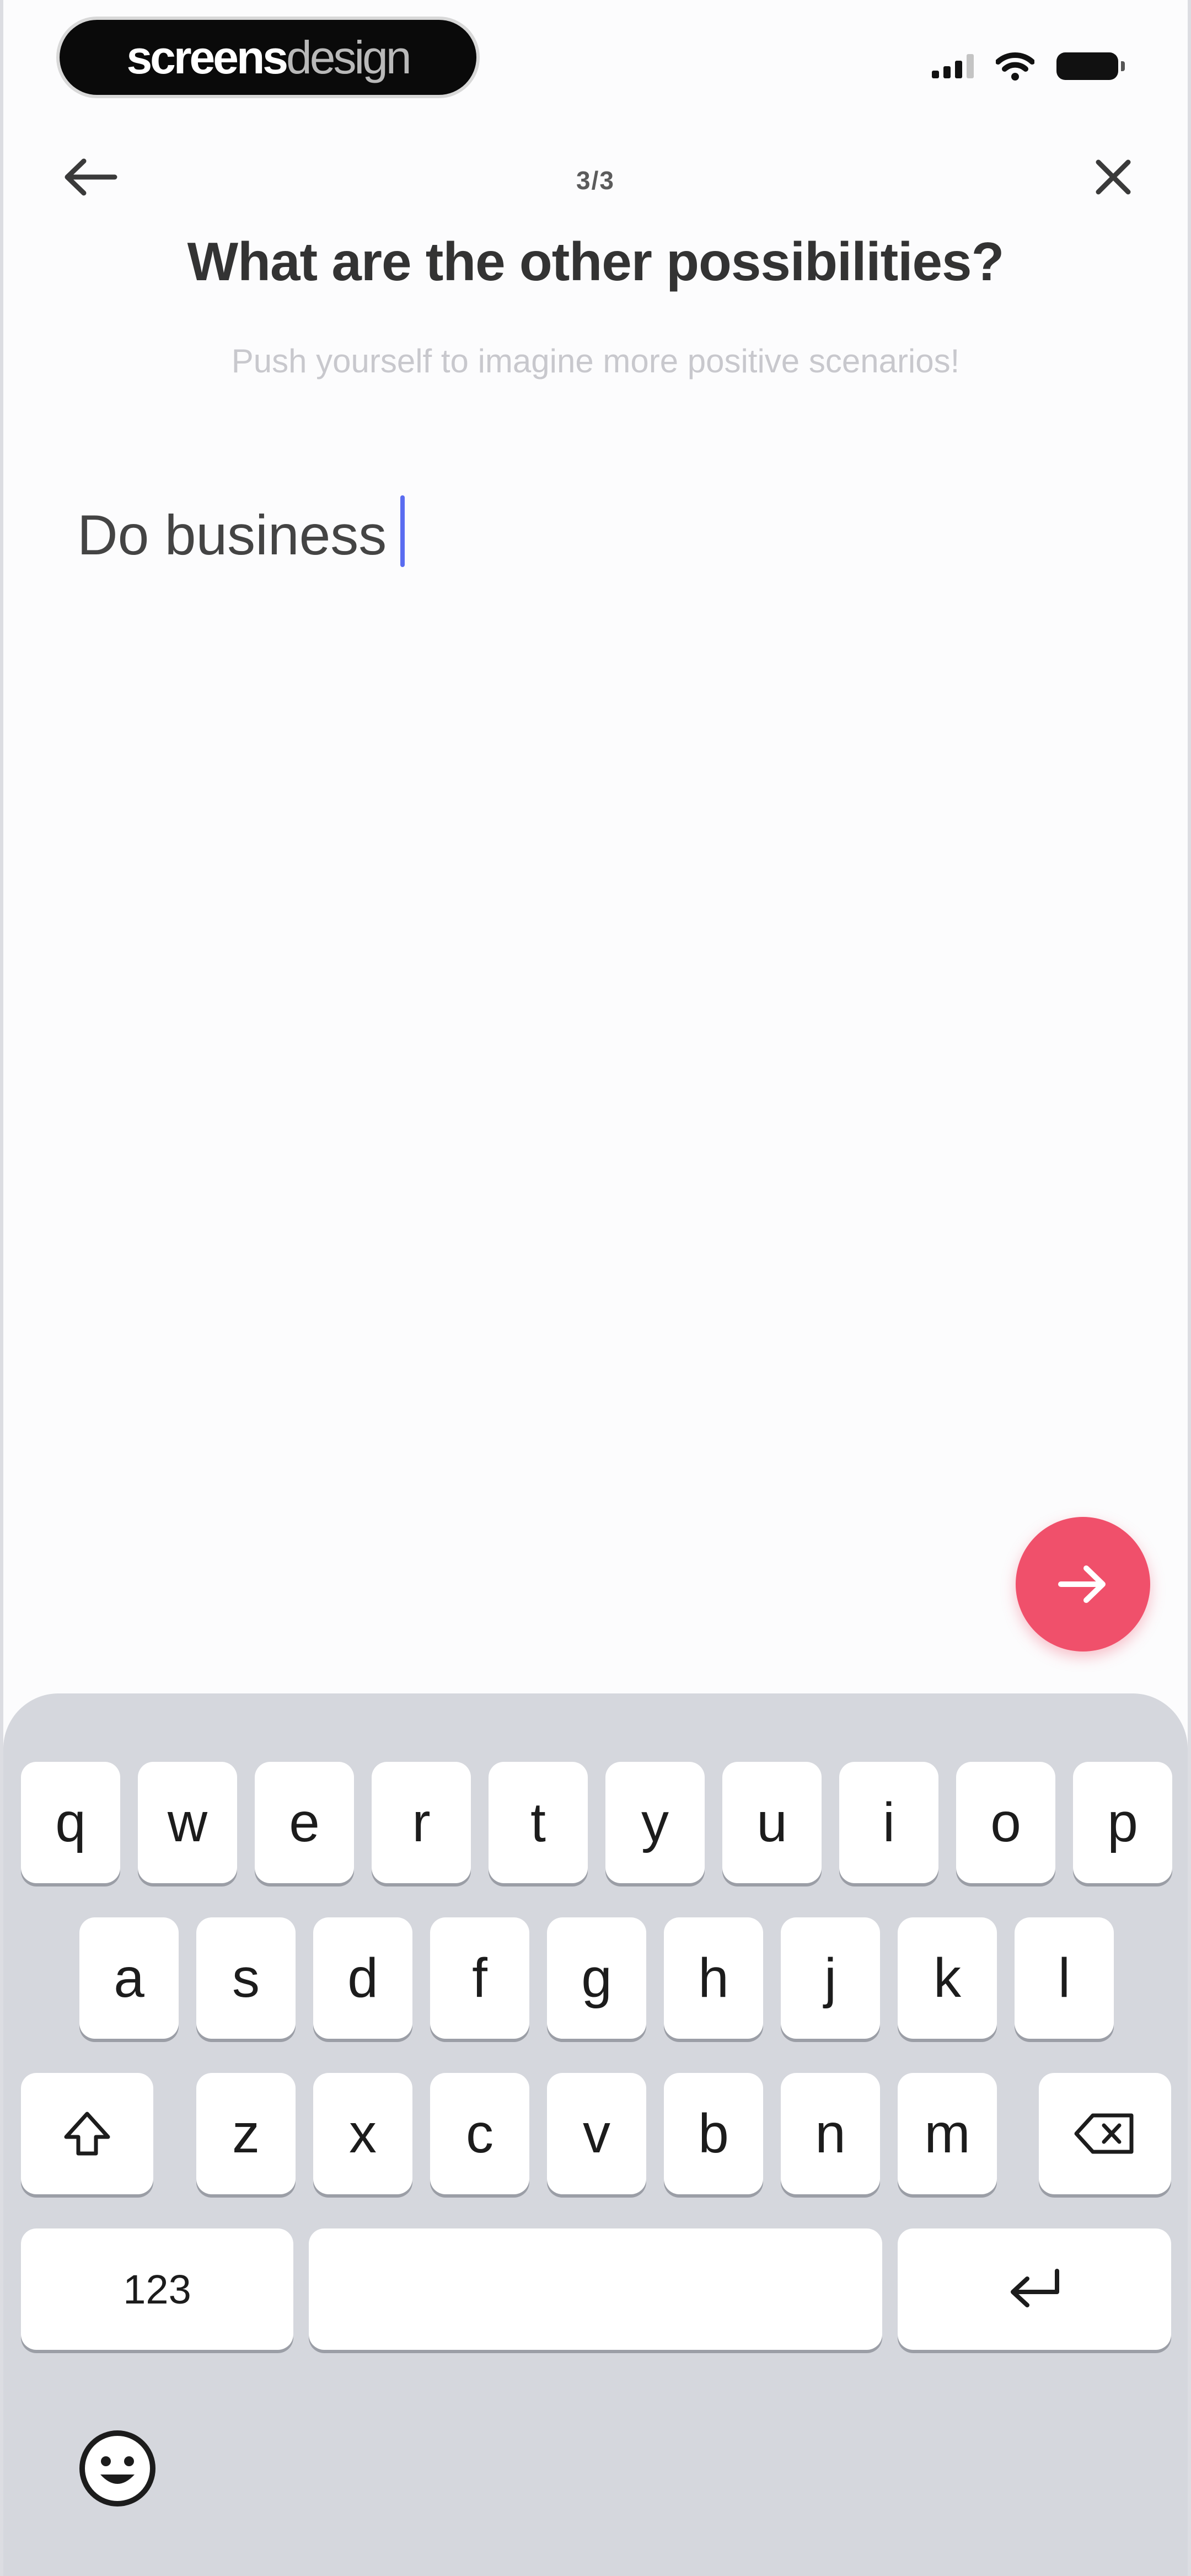 This screenshot has width=1191, height=2576. Describe the element at coordinates (947, 2133) in the screenshot. I see `key-m: m` at that location.